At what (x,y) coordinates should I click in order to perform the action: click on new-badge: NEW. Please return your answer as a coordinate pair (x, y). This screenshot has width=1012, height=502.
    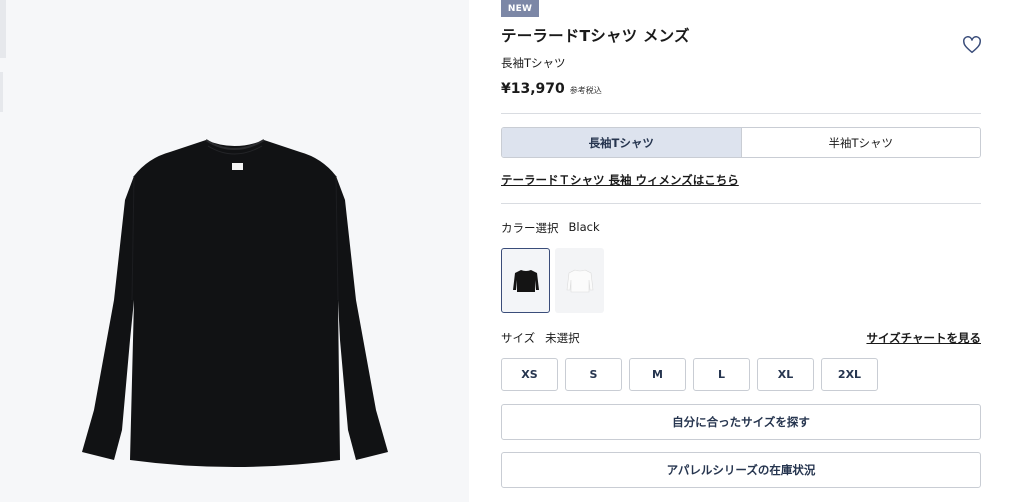
    Looking at the image, I should click on (520, 8).